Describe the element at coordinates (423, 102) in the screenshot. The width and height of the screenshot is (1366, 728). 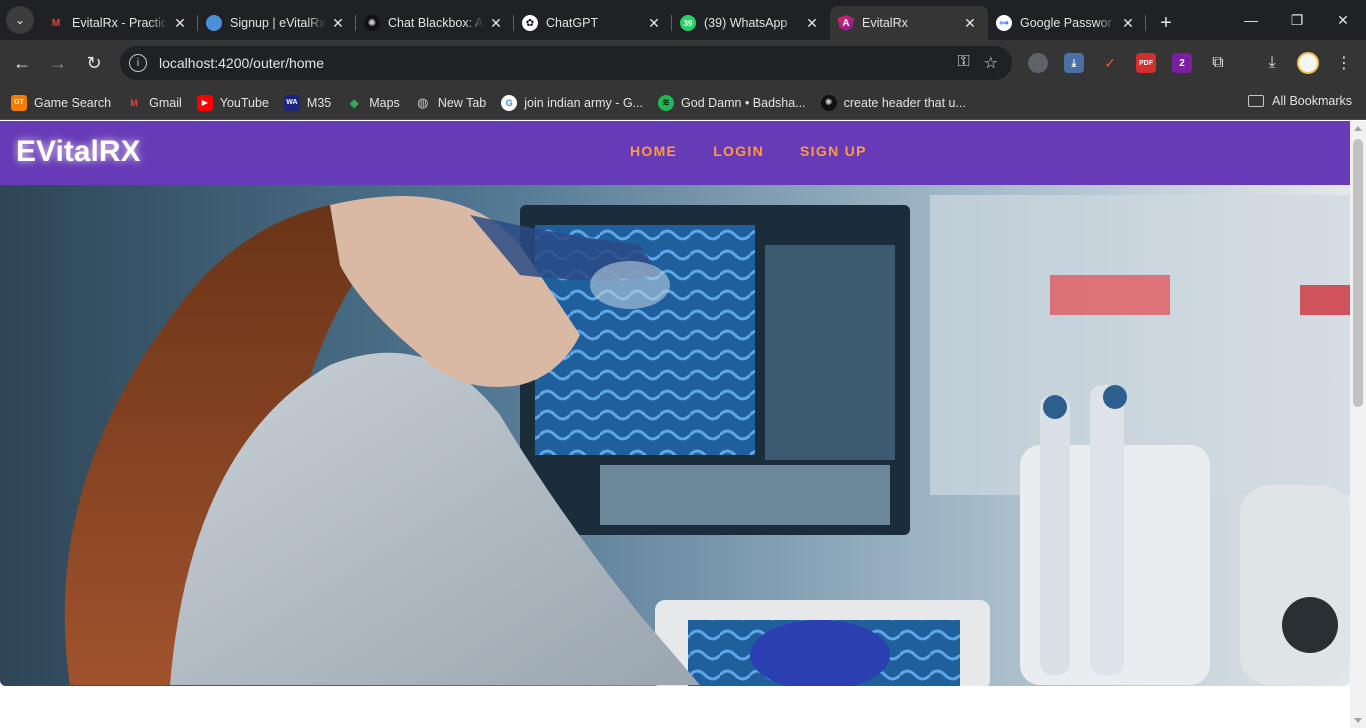
I see `globe-icon: ◍` at that location.